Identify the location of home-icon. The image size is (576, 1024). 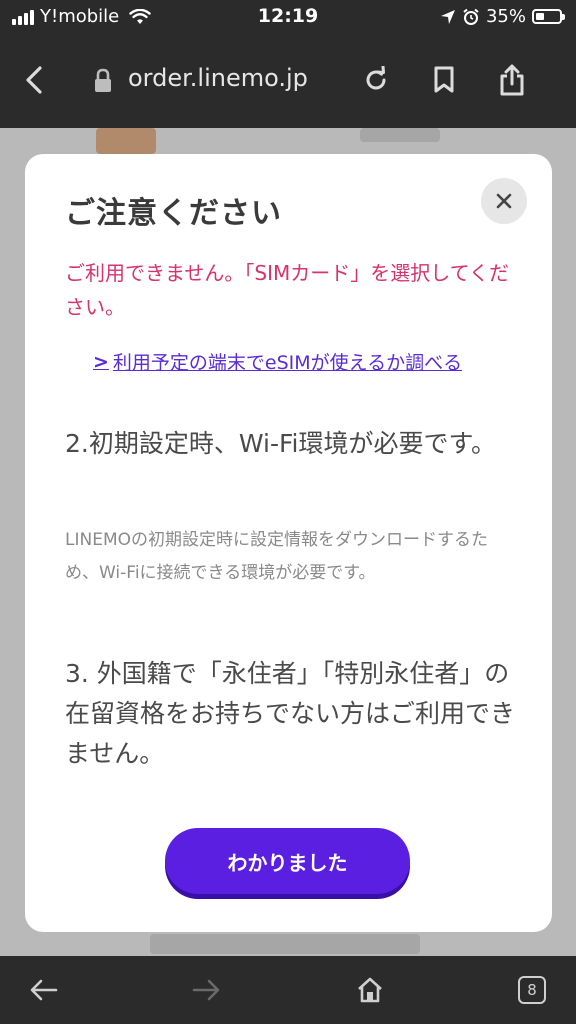
(370, 990).